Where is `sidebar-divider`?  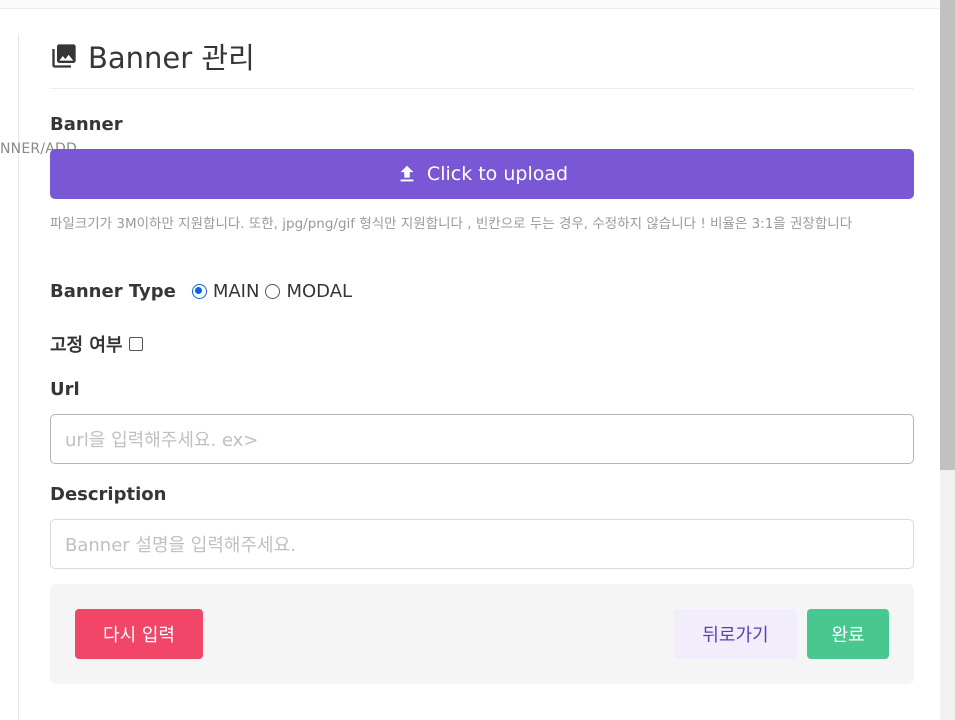
sidebar-divider is located at coordinates (18, 377).